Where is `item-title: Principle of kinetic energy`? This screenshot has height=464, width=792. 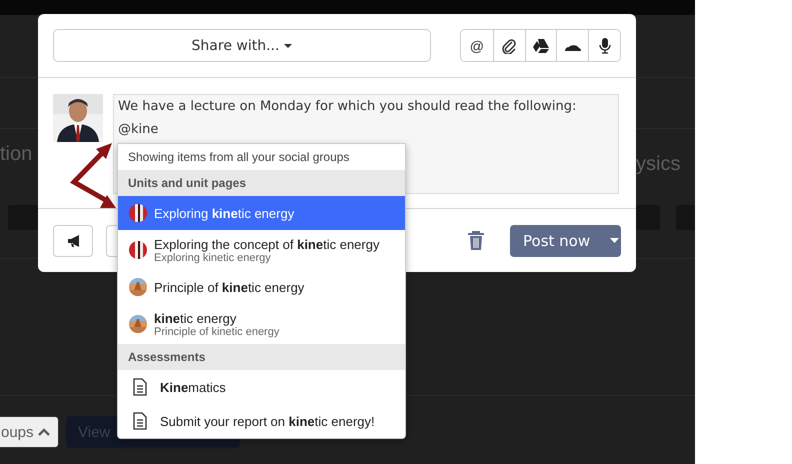
item-title: Principle of kinetic energy is located at coordinates (229, 287).